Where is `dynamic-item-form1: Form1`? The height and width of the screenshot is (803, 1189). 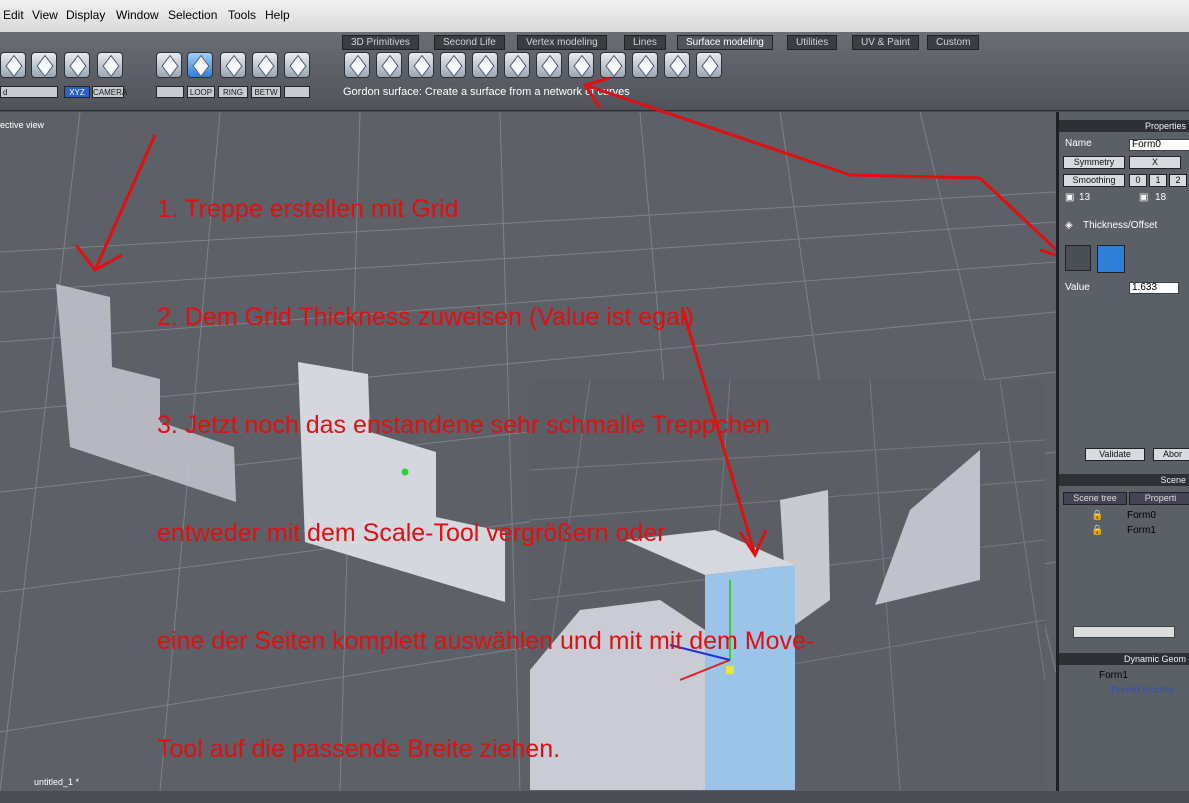
dynamic-item-form1: Form1 is located at coordinates (1113, 675).